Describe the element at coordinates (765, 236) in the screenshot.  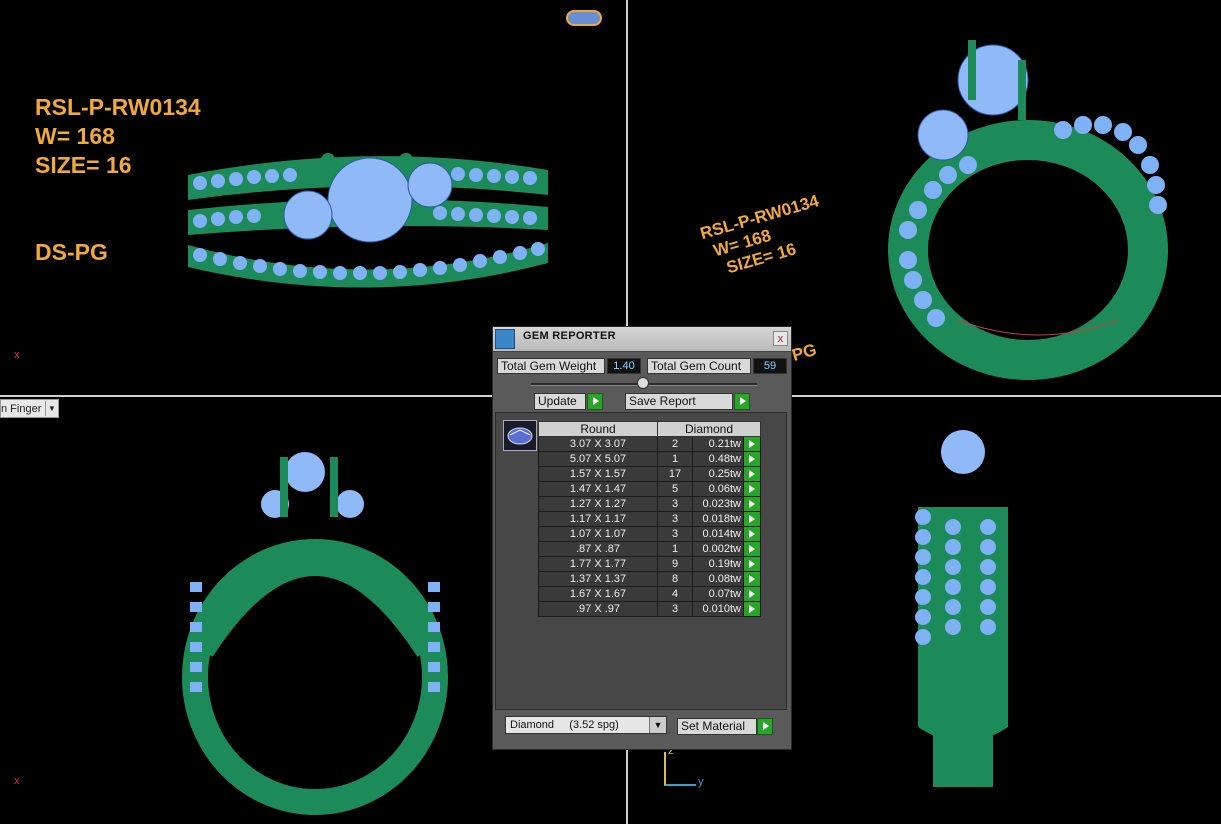
I see `perspective-label-group: RSL-P-RW0134 W= 168 SIZE= 16` at that location.